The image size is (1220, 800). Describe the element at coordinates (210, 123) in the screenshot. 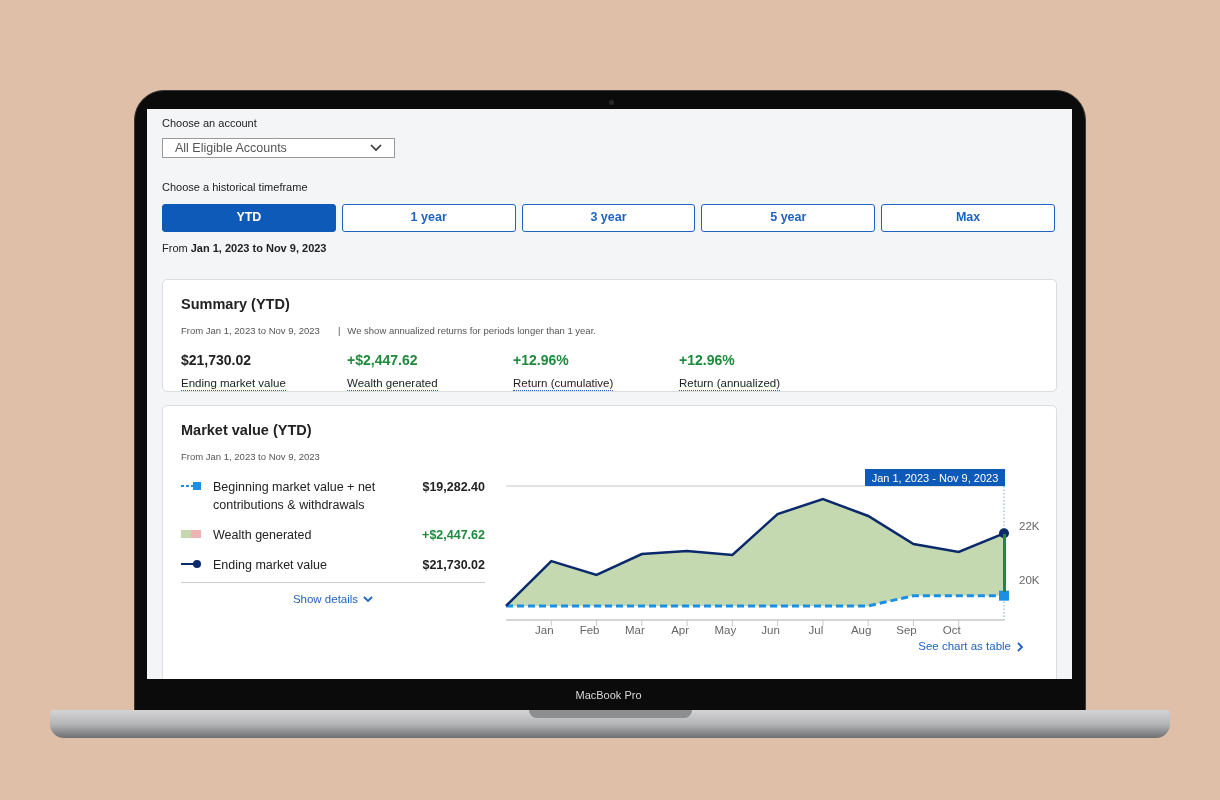

I see `field-label: Choose an account` at that location.